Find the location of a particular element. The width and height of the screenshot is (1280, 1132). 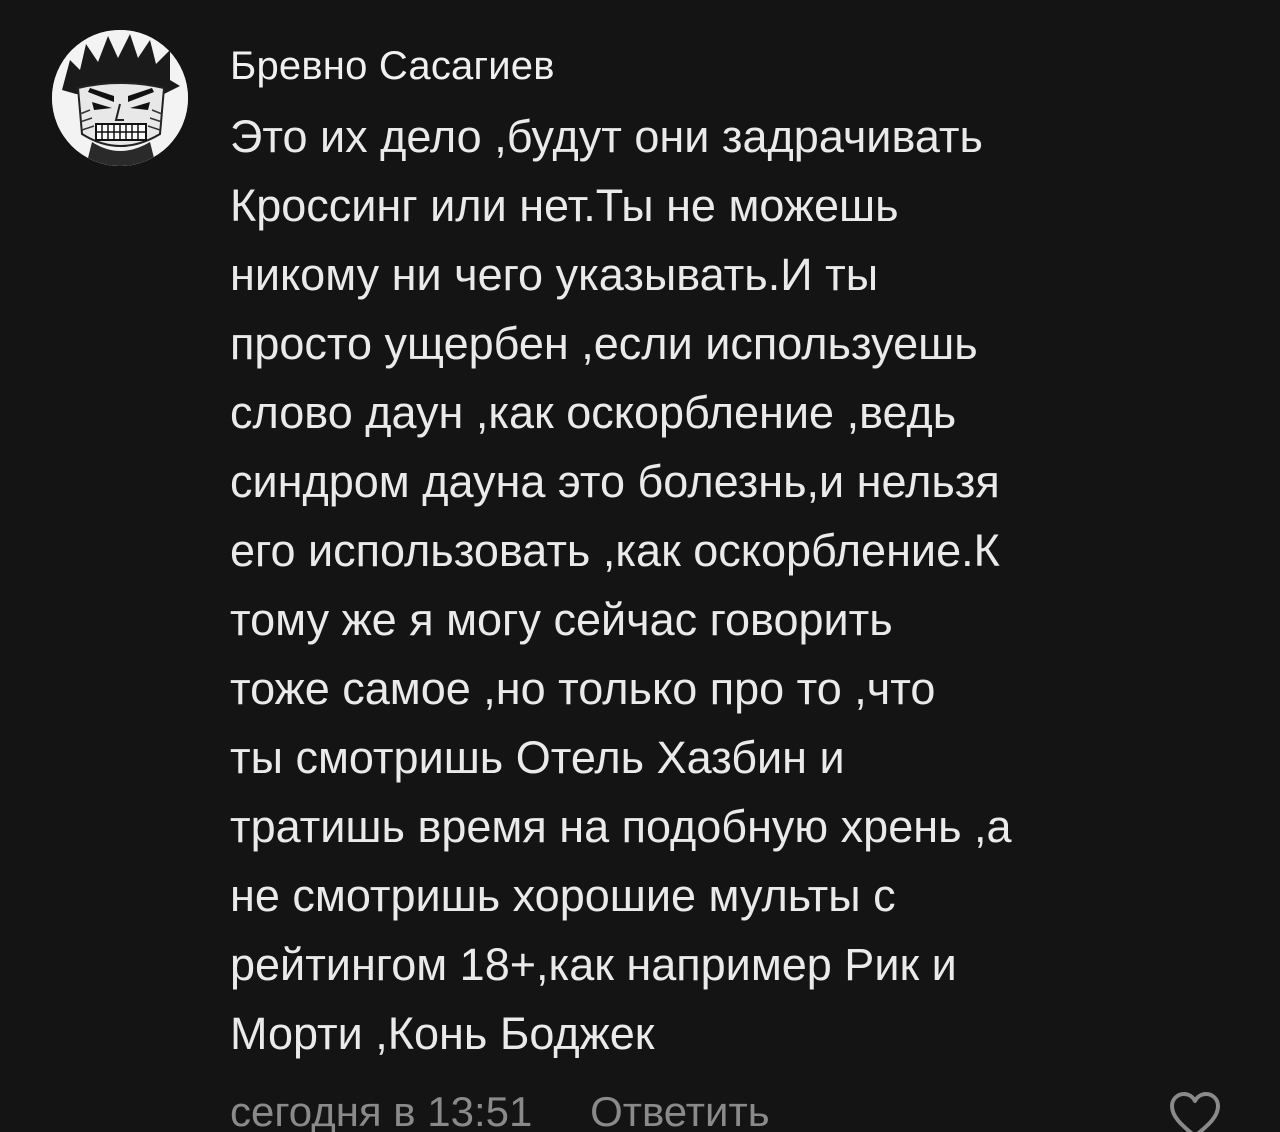

comment-text-line: тому же я могу сейчас говорить is located at coordinates (561, 619).